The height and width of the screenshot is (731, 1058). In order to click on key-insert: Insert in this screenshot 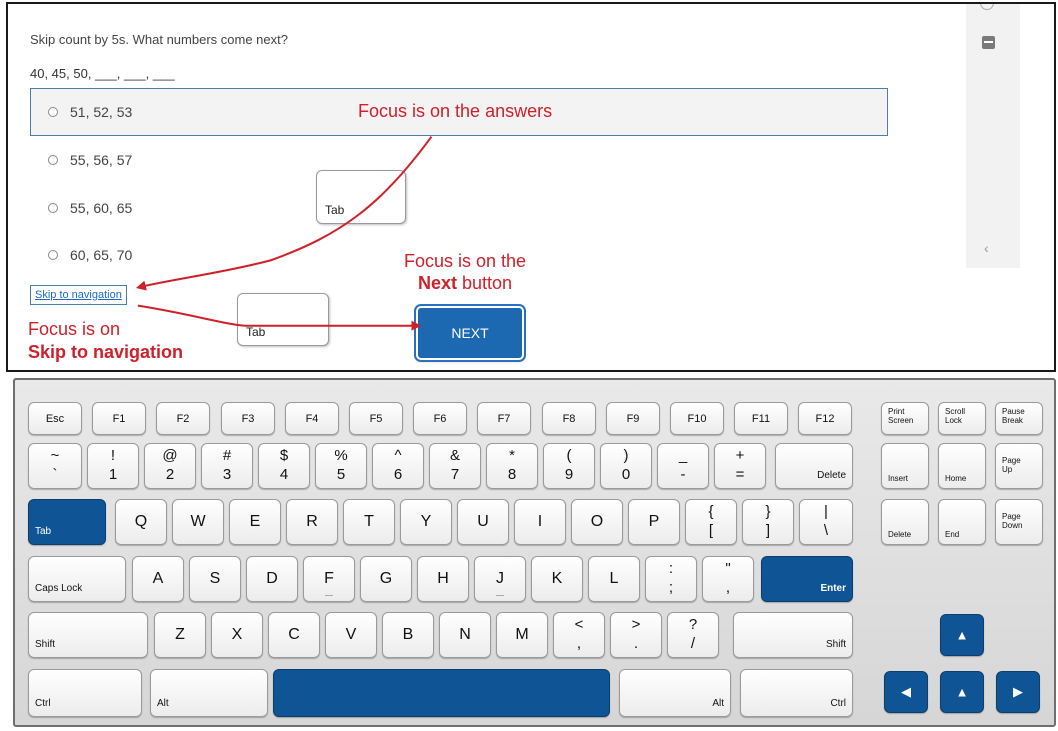, I will do `click(905, 466)`.